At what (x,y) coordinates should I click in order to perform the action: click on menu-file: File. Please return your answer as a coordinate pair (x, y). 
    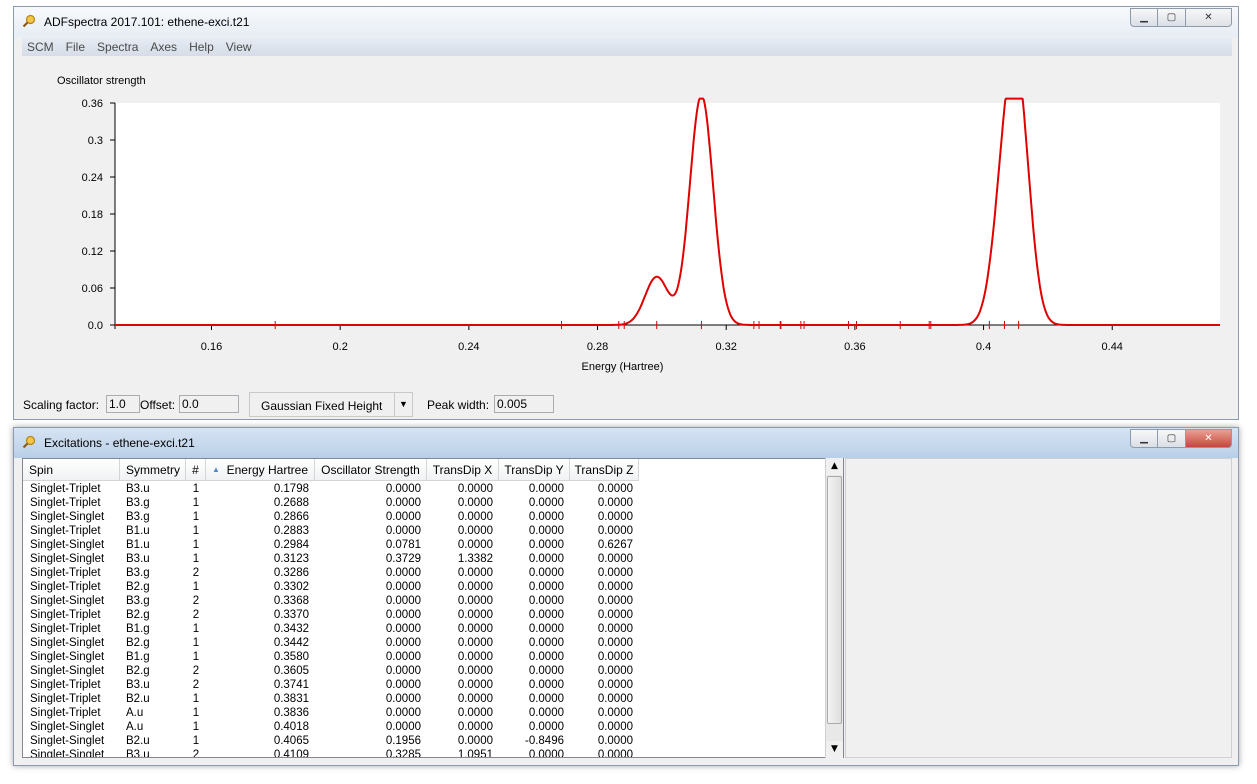
    Looking at the image, I should click on (76, 47).